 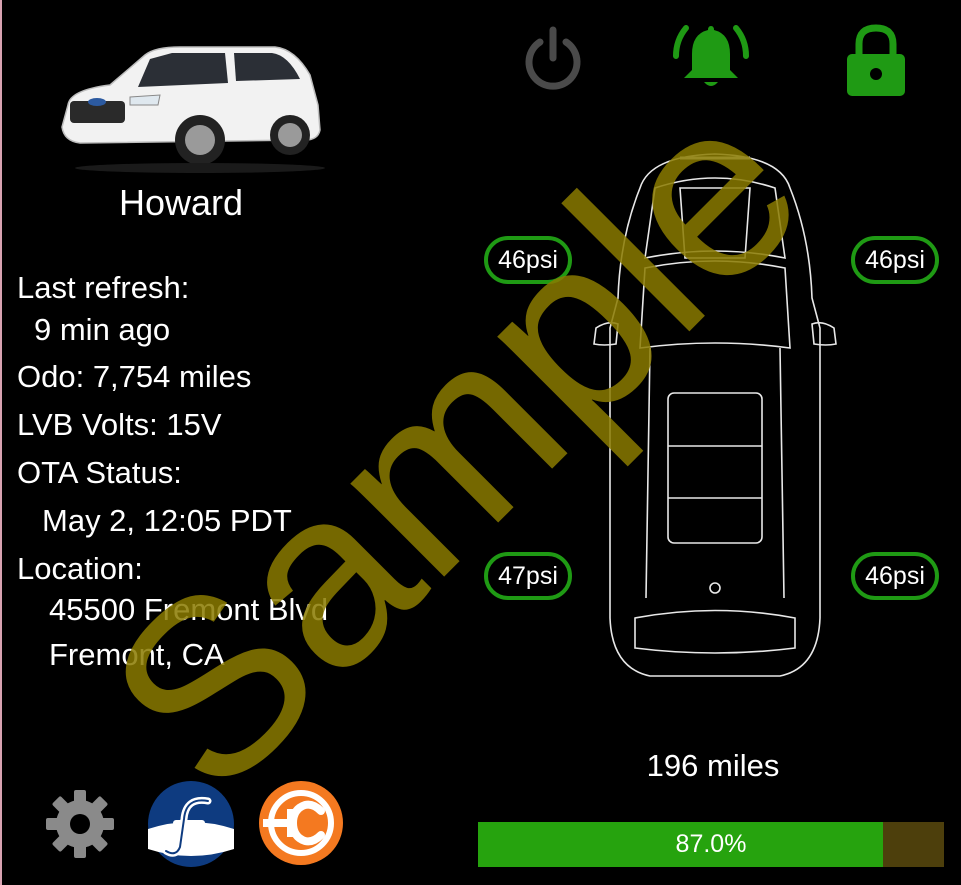 What do you see at coordinates (895, 260) in the screenshot?
I see `tire-pressure-front-right: 46psi` at bounding box center [895, 260].